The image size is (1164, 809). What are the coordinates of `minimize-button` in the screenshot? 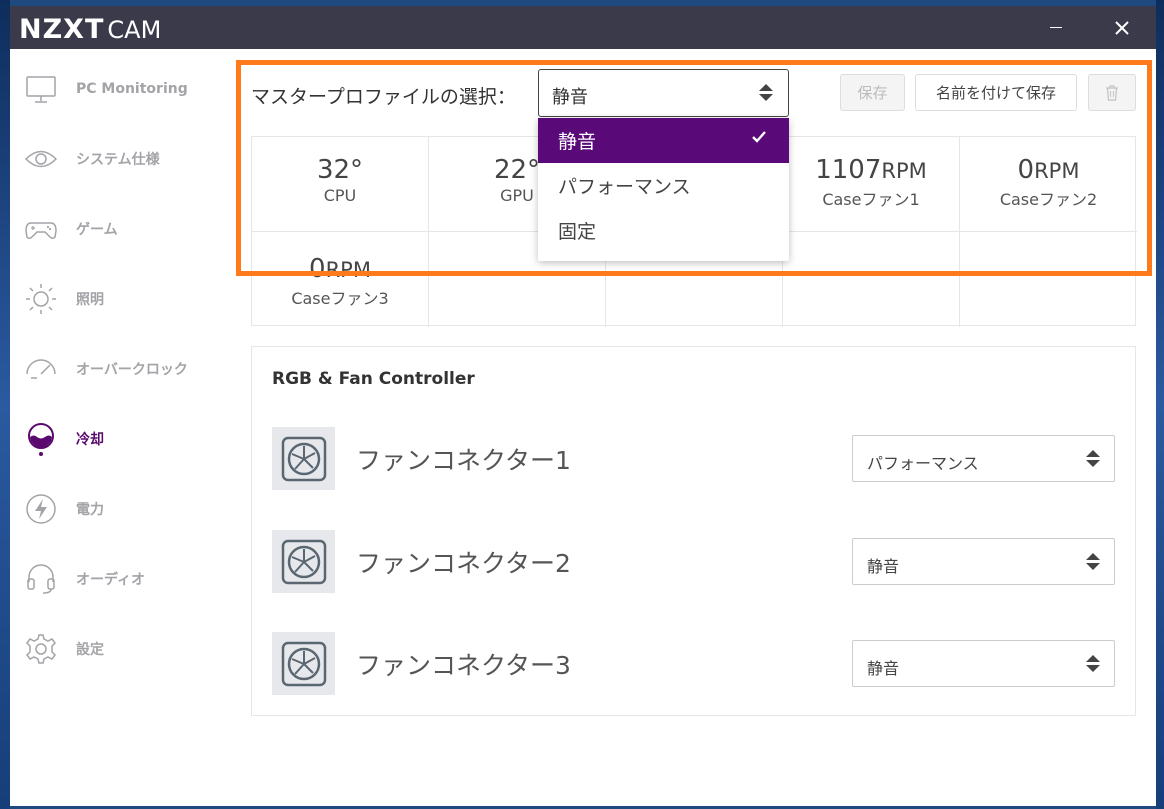 It's located at (1056, 27).